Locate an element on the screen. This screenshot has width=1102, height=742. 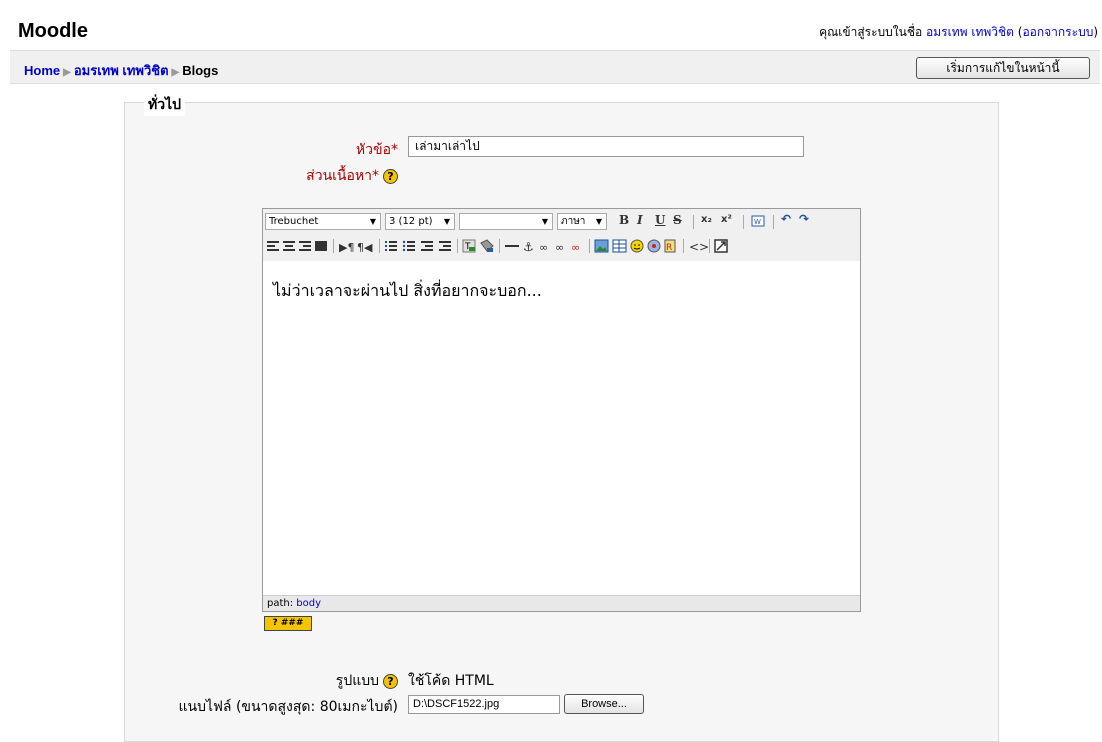
rtl-icon: ¶◀ is located at coordinates (365, 247).